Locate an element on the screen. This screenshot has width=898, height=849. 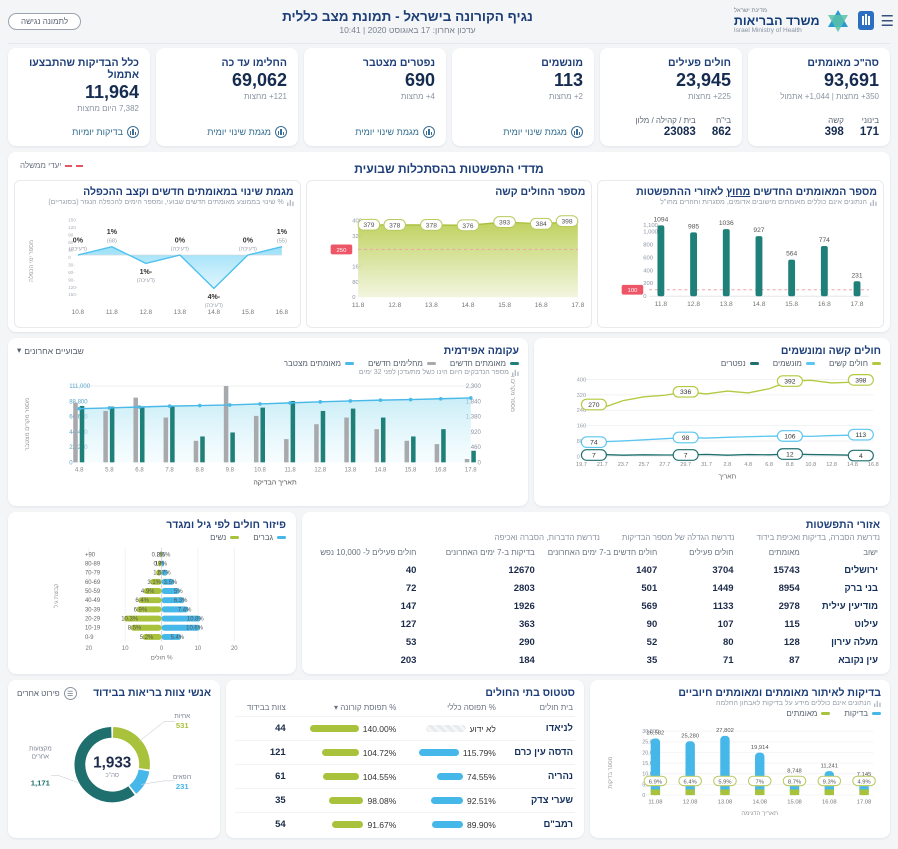
column-header: בית חולים is located at coordinates (536, 709).